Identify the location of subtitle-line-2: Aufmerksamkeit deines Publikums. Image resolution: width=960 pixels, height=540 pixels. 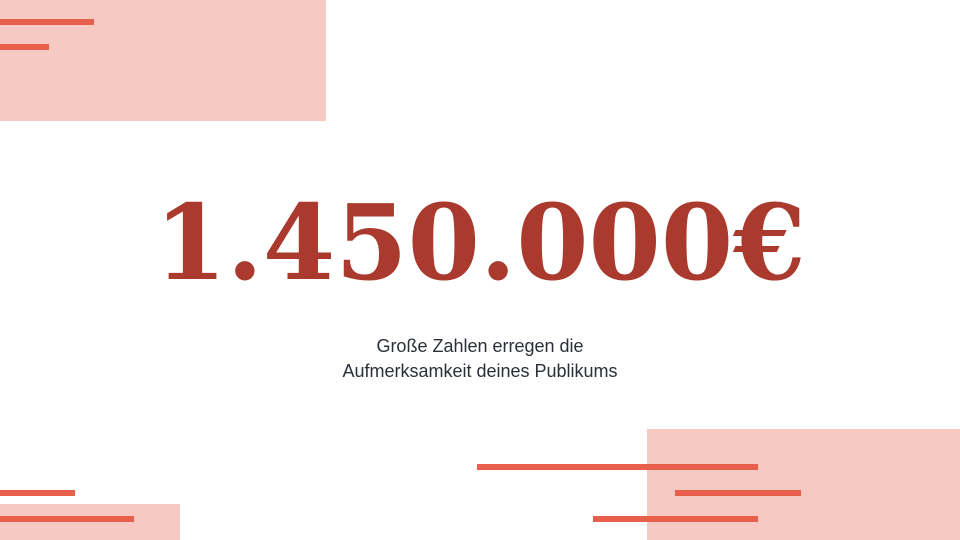
(480, 371).